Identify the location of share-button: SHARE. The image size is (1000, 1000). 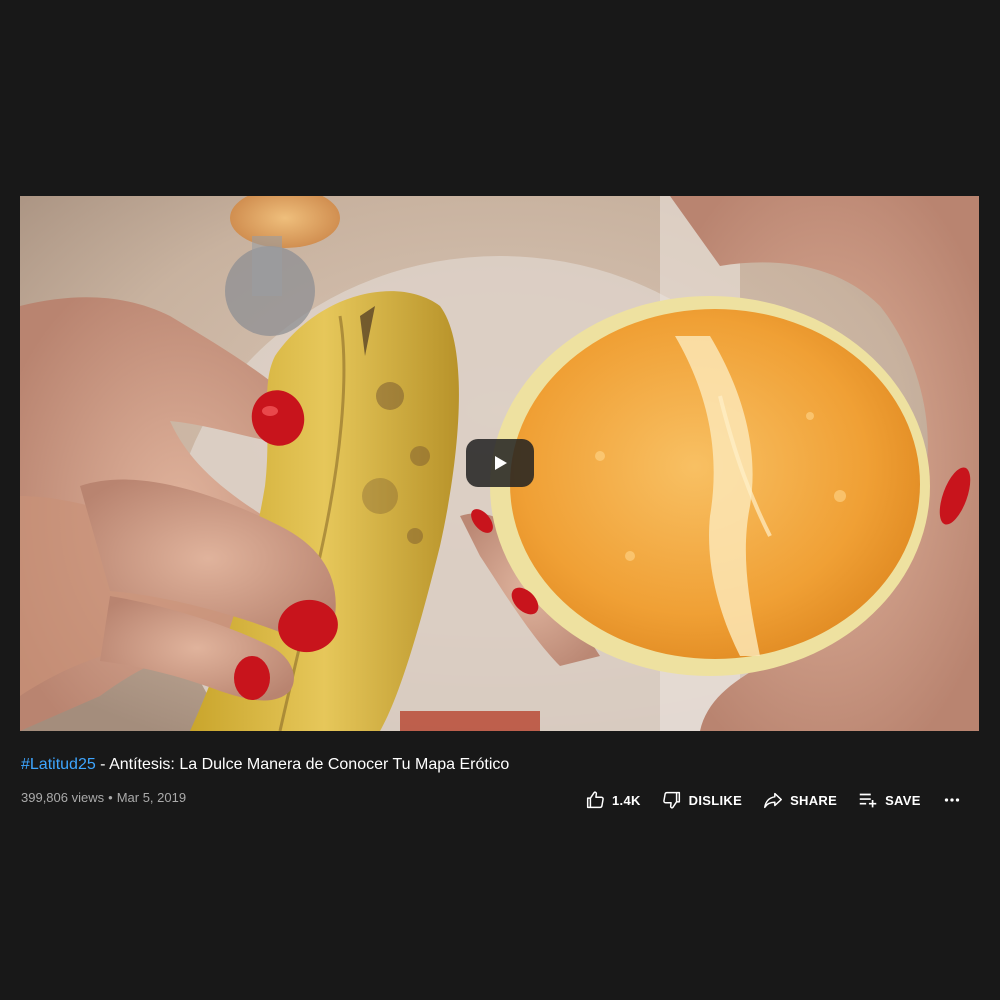
(799, 800).